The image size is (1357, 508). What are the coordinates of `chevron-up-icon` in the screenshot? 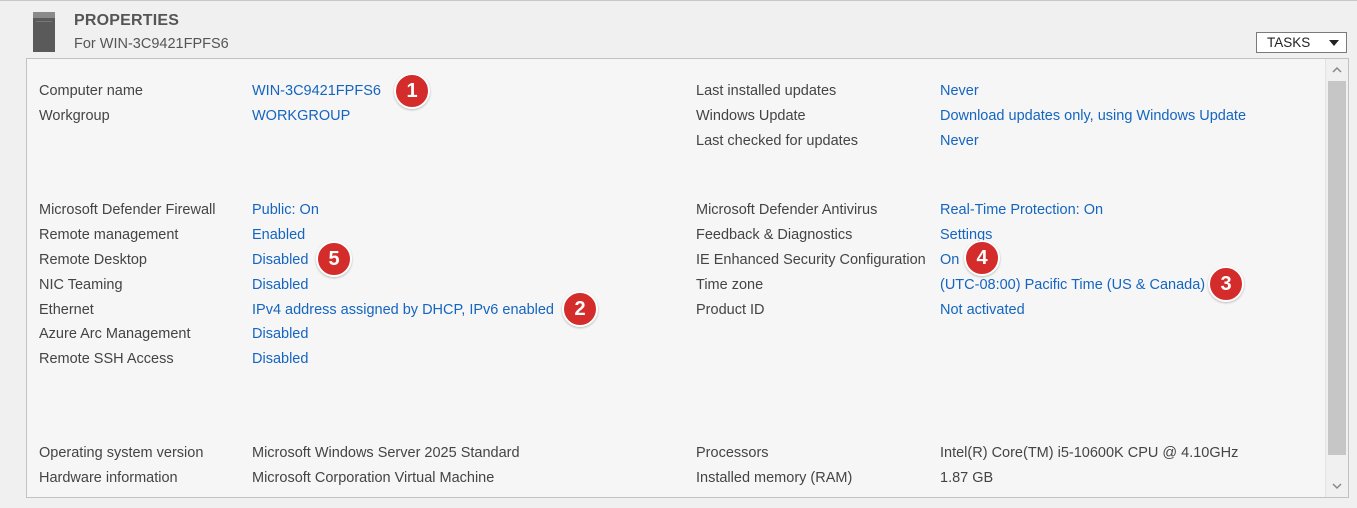 It's located at (1337, 69).